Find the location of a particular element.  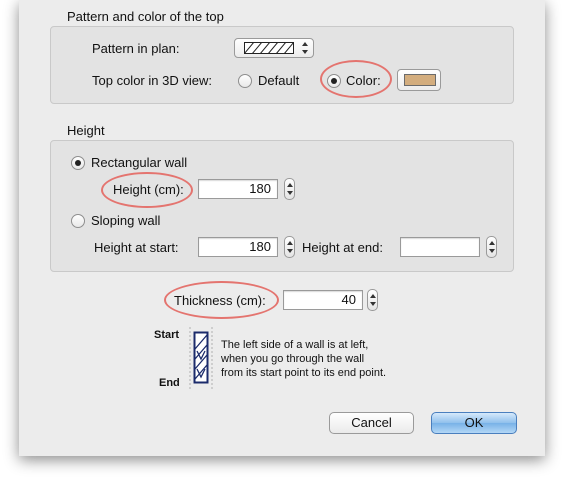

height-label: Height (cm): is located at coordinates (148, 189).